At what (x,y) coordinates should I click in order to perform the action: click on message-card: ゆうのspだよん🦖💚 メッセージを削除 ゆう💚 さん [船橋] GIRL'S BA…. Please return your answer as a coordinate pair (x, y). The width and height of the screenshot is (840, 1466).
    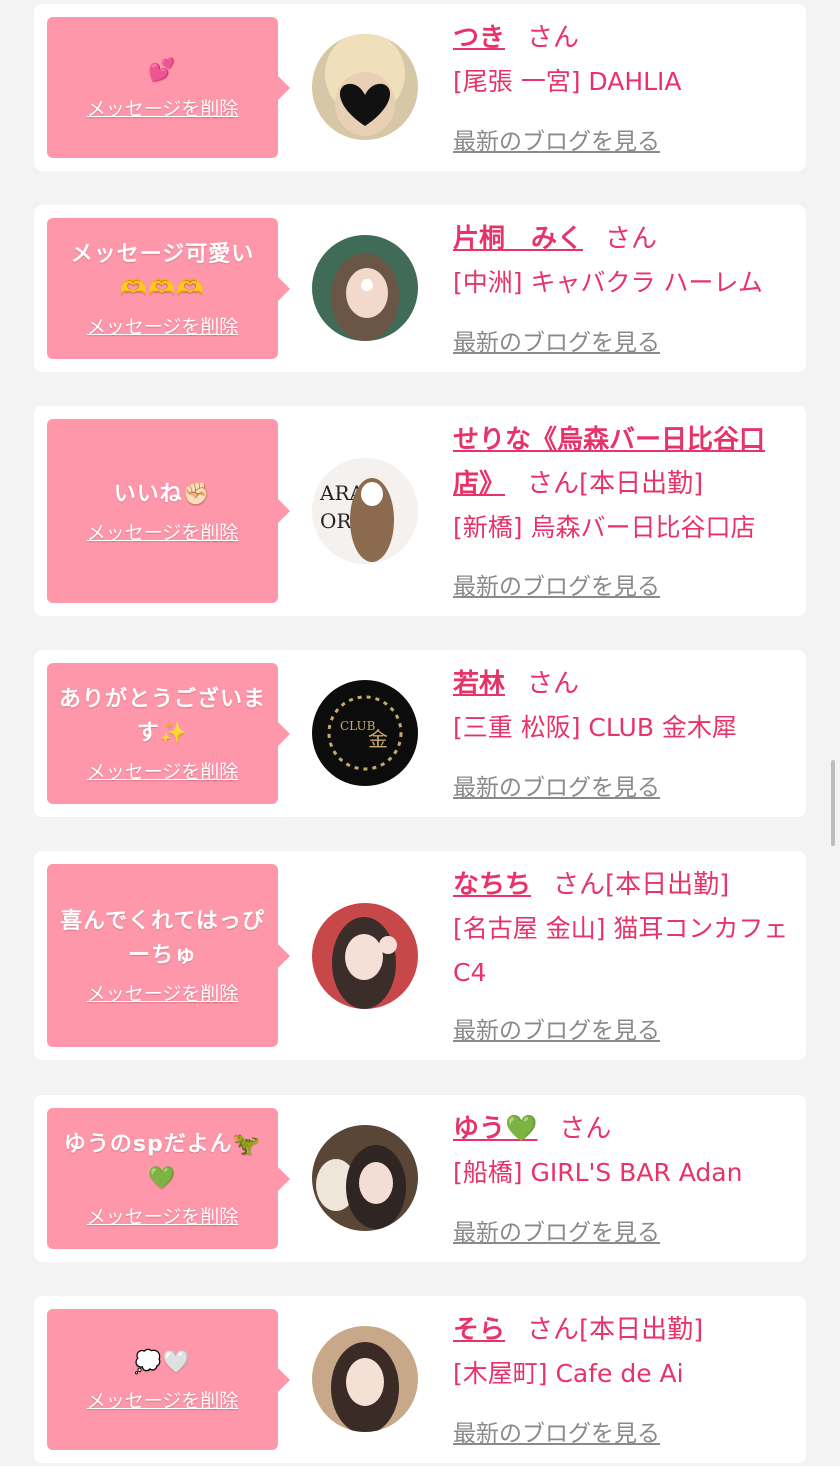
    Looking at the image, I should click on (420, 1178).